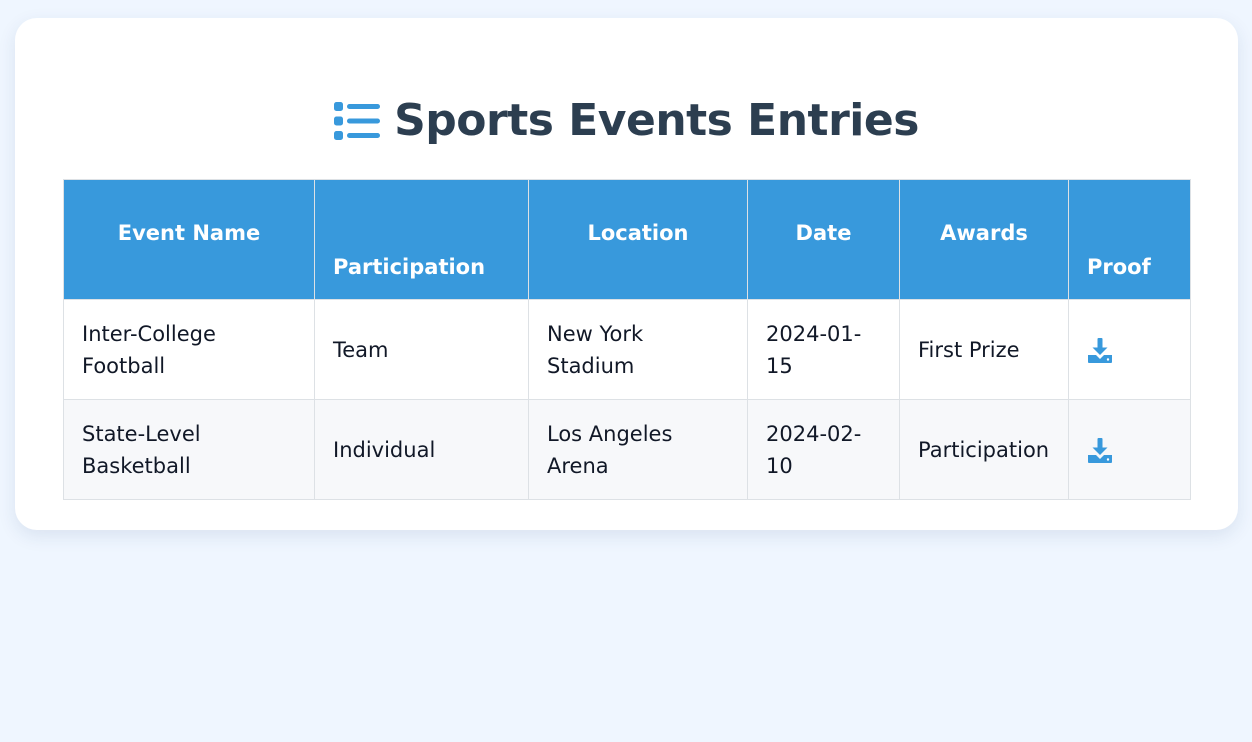 This screenshot has height=742, width=1252. What do you see at coordinates (823, 239) in the screenshot?
I see `header-date: Date` at bounding box center [823, 239].